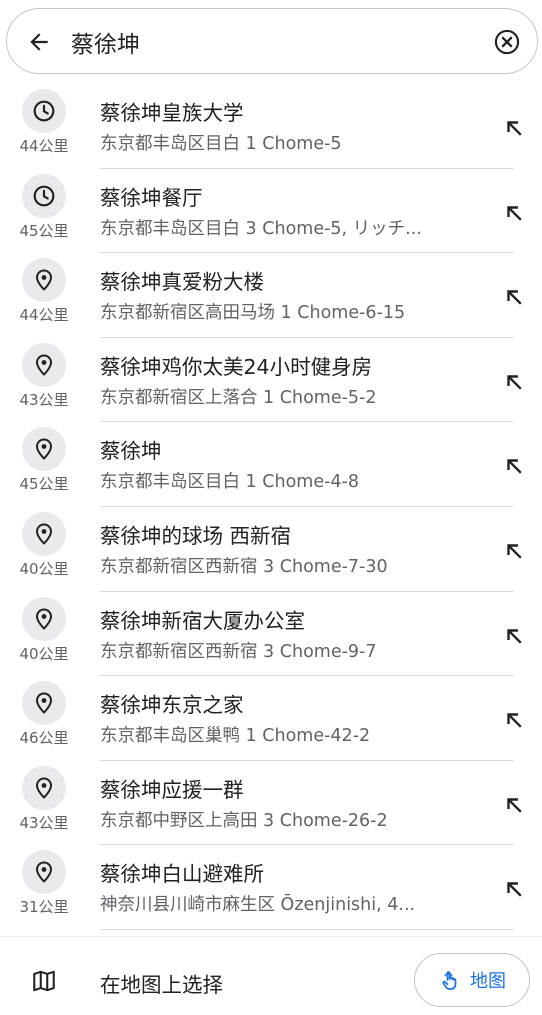 Image resolution: width=542 pixels, height=1015 pixels. I want to click on result-title: 蔡徐坤新宿大厦办公室, so click(202, 620).